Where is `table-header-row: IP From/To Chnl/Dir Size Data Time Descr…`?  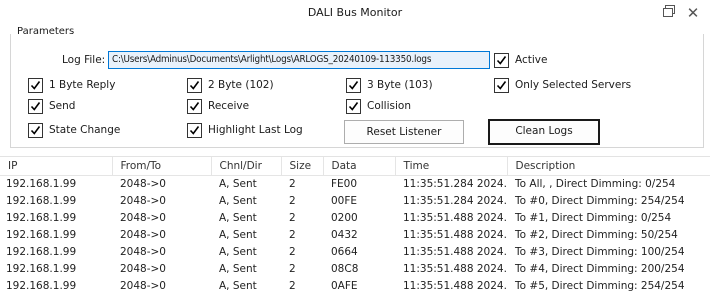
table-header-row: IP From/To Chnl/Dir Size Data Time Descr… is located at coordinates (355, 166).